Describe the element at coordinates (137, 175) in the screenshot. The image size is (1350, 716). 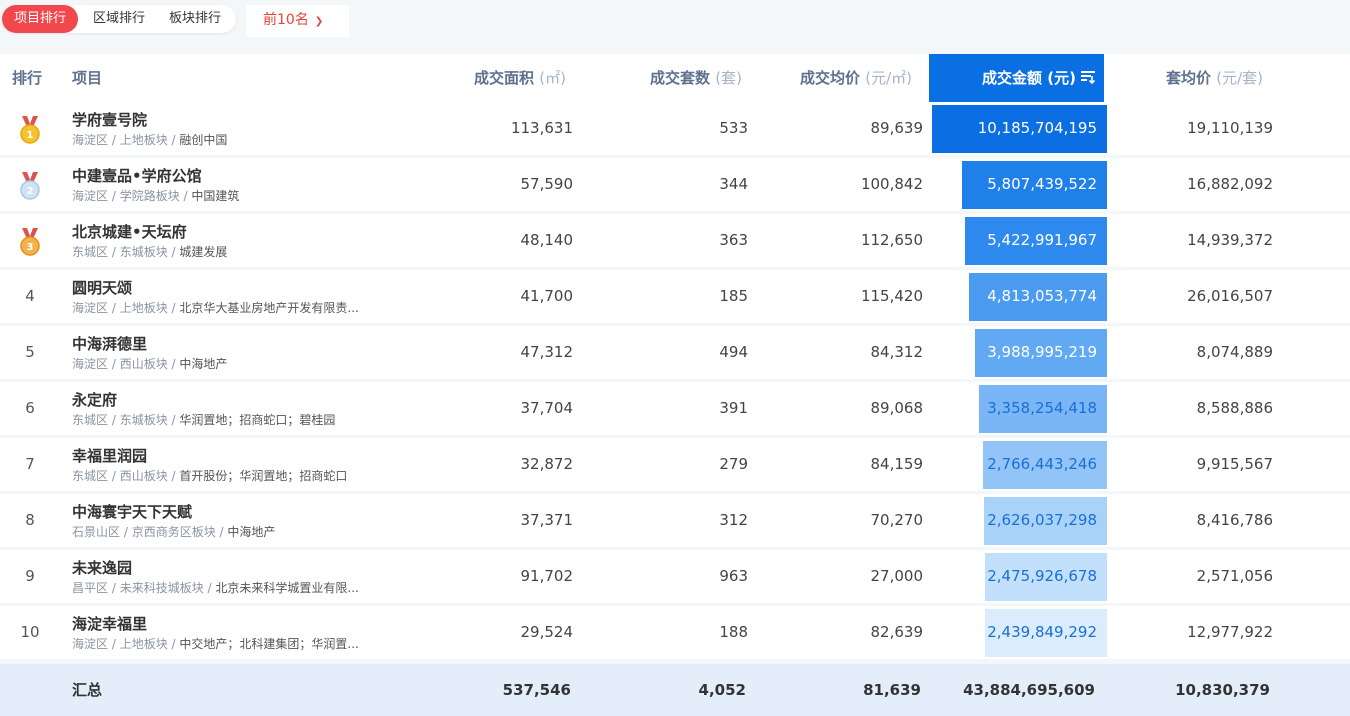
I see `project-name: 中建壹品•学府公馆` at that location.